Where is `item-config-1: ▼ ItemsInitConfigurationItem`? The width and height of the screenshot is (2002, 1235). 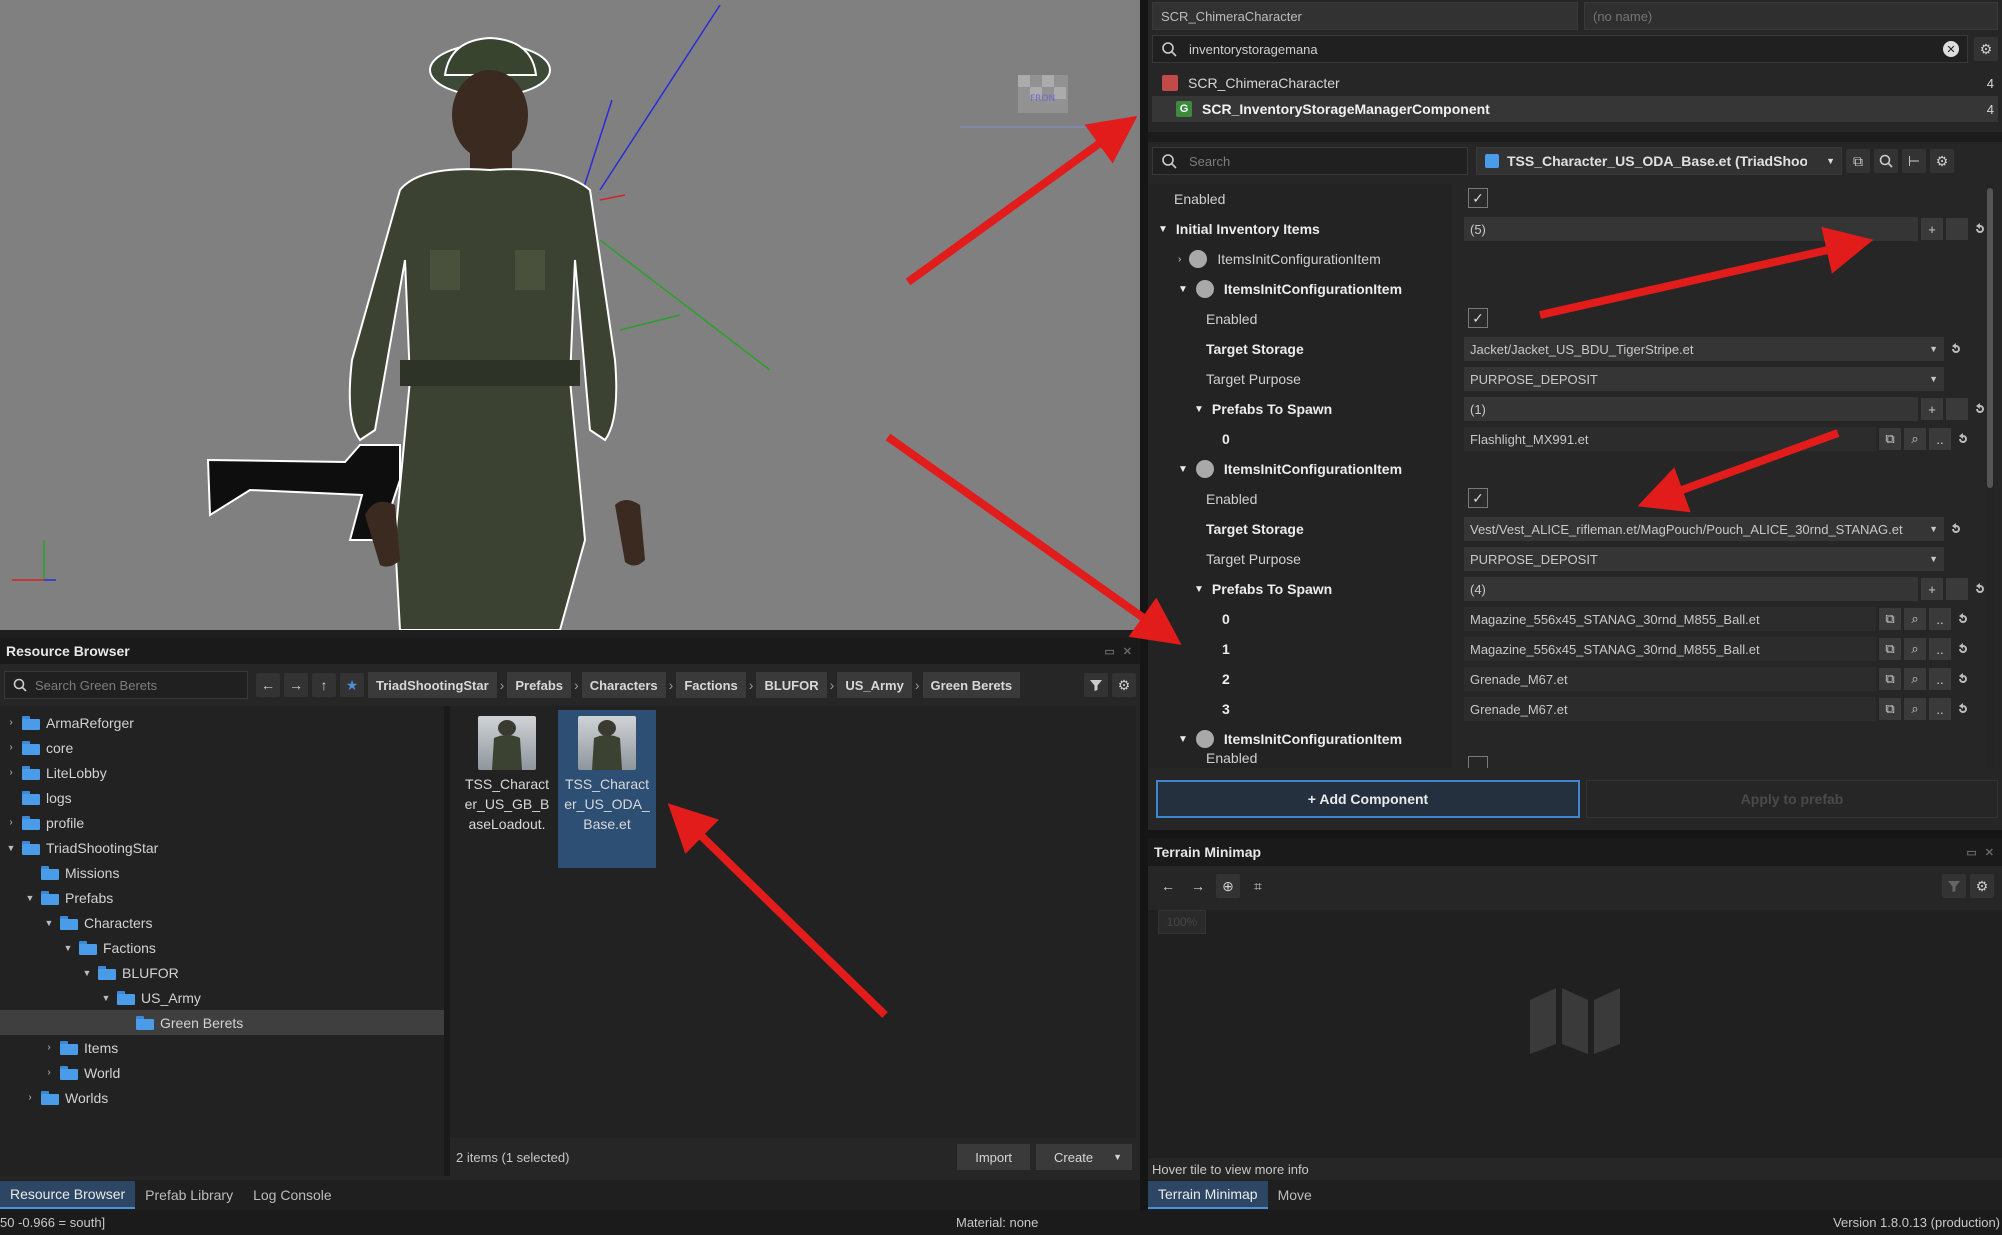 item-config-1: ▼ ItemsInitConfigurationItem is located at coordinates (1290, 289).